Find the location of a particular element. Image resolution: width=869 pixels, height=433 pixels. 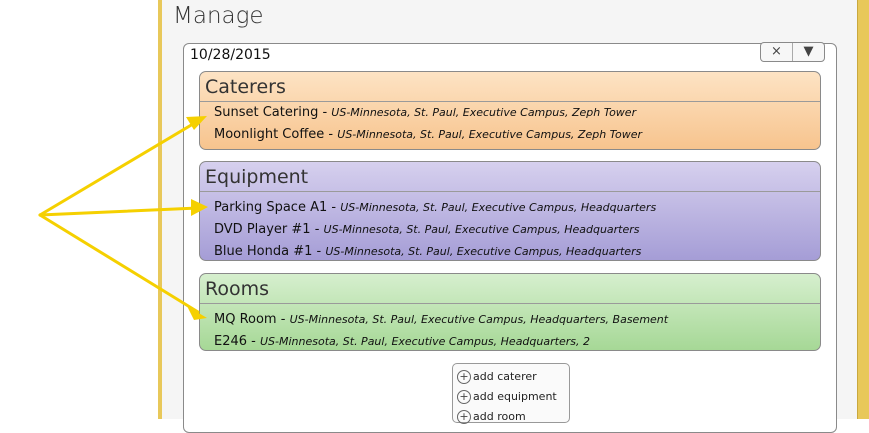

arrow-to-equipment is located at coordinates (119, 211).